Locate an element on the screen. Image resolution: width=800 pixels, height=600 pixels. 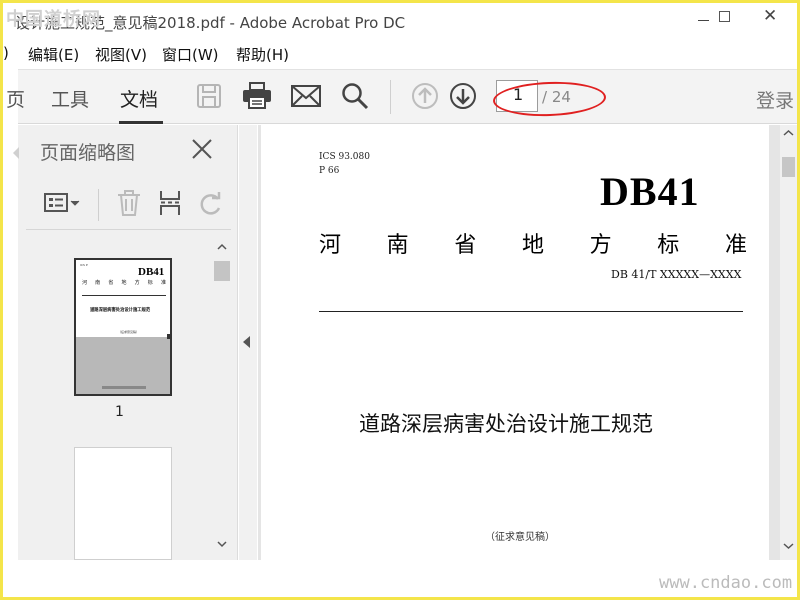
thumbnail-page-number: 1 is located at coordinates (119, 412).